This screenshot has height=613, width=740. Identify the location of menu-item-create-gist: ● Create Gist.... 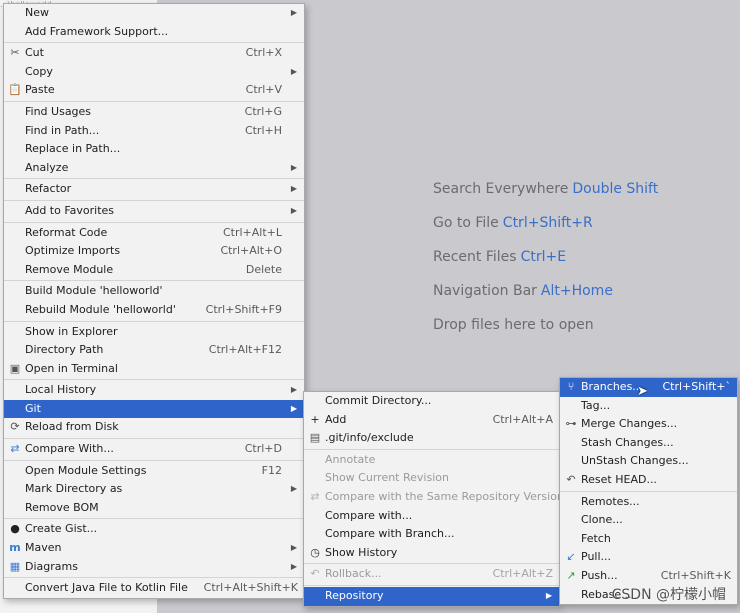
(154, 529).